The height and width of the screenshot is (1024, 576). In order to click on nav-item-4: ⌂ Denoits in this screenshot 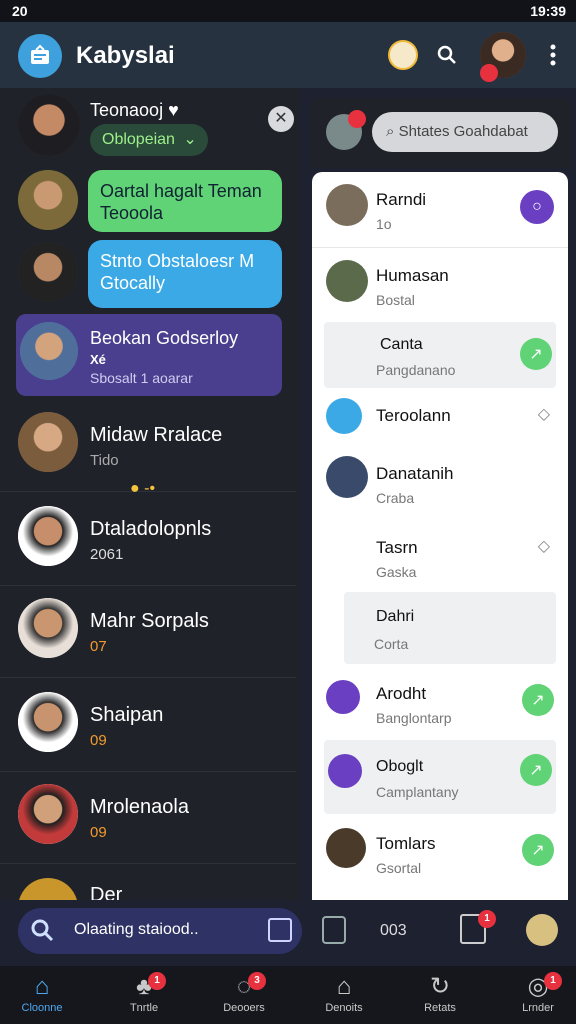, I will do `click(344, 993)`.